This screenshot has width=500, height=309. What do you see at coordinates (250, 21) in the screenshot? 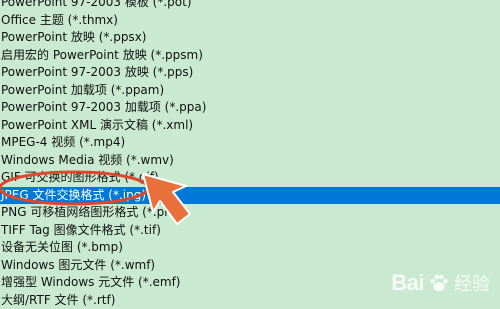
I see `file-type-option: Office 主题 (*.thmx)` at bounding box center [250, 21].